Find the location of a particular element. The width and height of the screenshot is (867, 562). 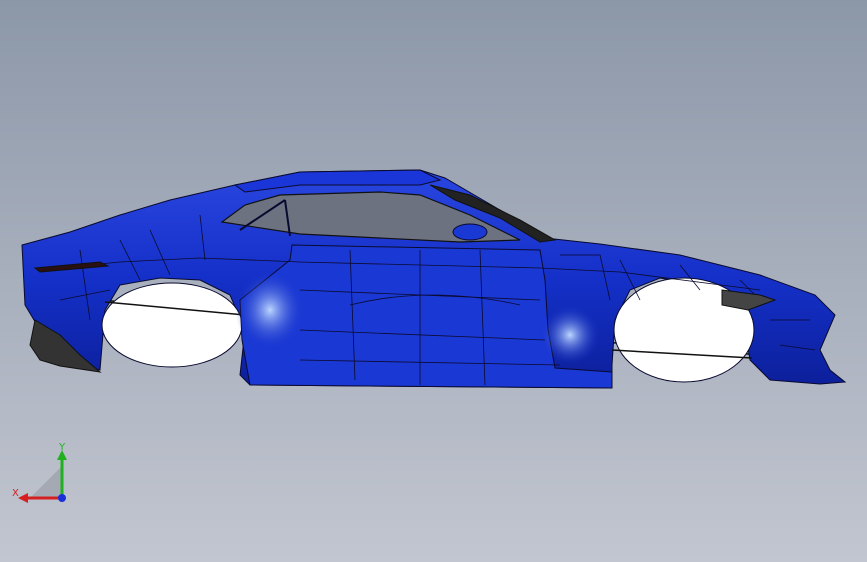

x-axis-label: X is located at coordinates (15, 493).